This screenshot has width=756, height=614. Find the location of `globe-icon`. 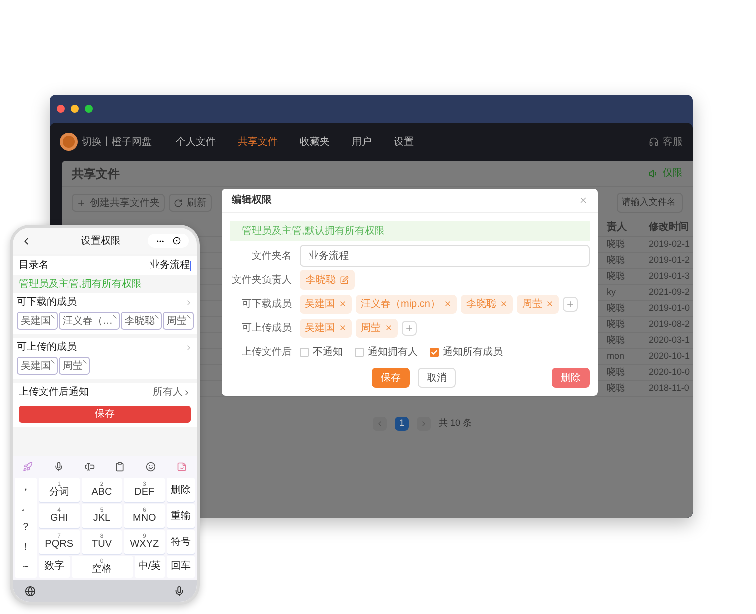

globe-icon is located at coordinates (30, 591).